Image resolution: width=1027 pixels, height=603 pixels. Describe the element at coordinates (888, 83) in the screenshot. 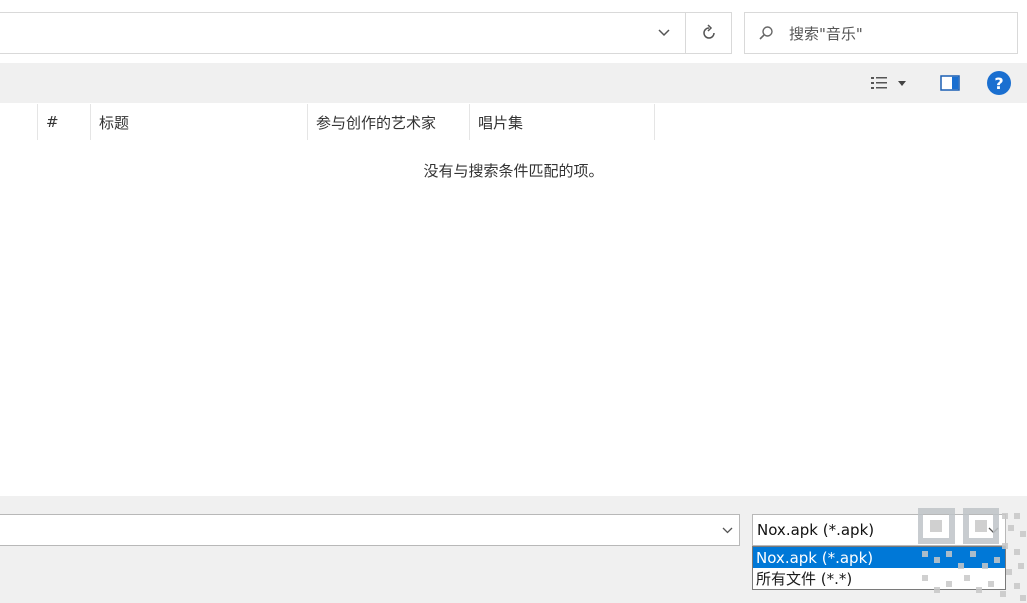

I see `view-options-button` at that location.